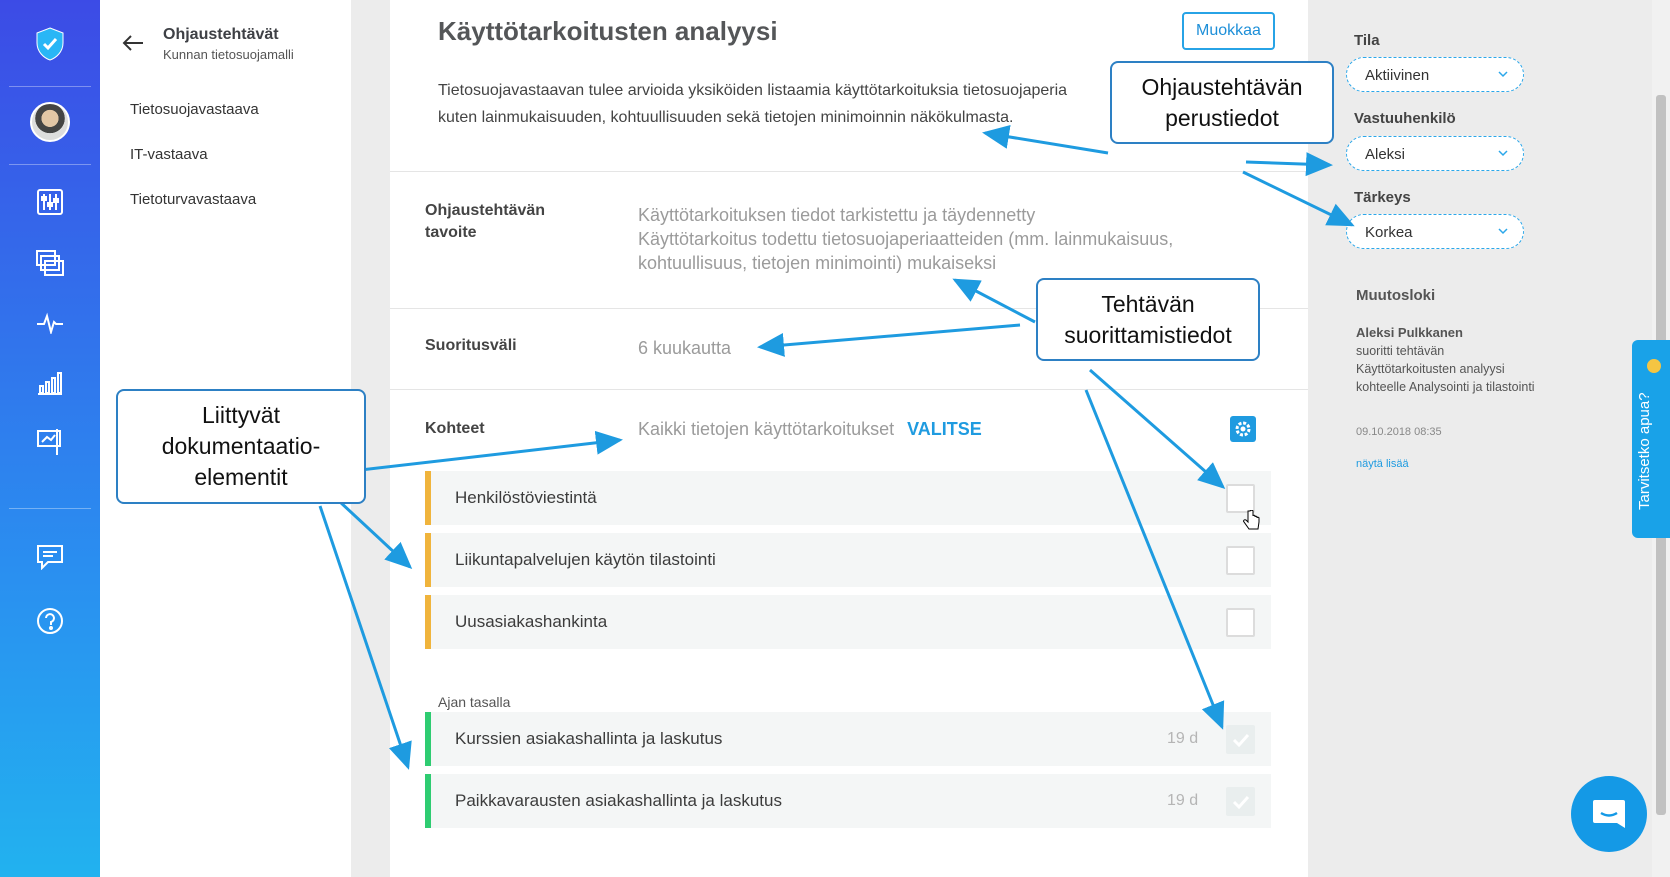  What do you see at coordinates (1222, 86) in the screenshot?
I see `callout-line: Ohjaustehtävän` at bounding box center [1222, 86].